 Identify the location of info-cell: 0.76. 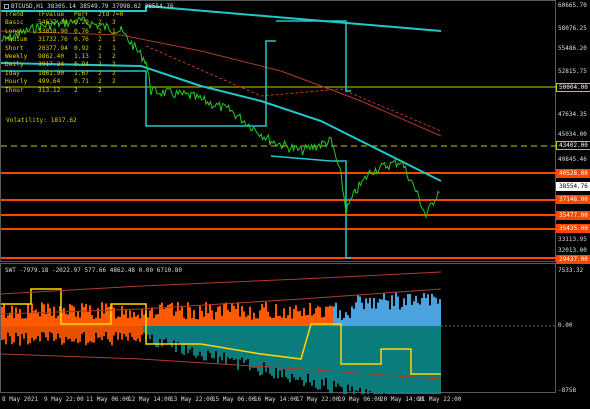
(81, 31).